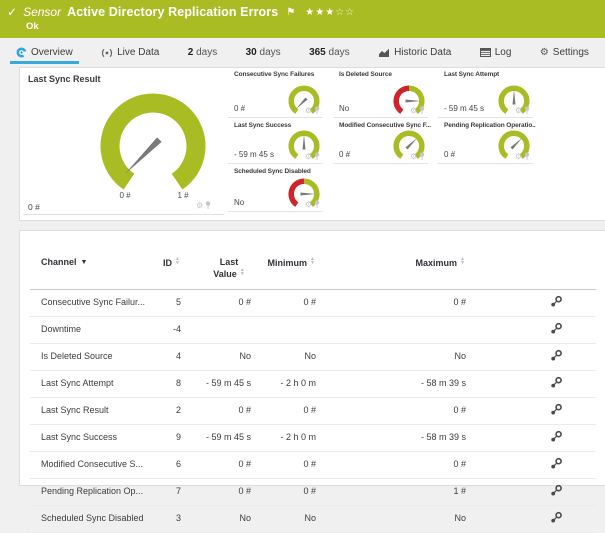  Describe the element at coordinates (313, 357) in the screenshot. I see `table-row-is-deleted-source: Is Deleted Source 4 No No No` at that location.